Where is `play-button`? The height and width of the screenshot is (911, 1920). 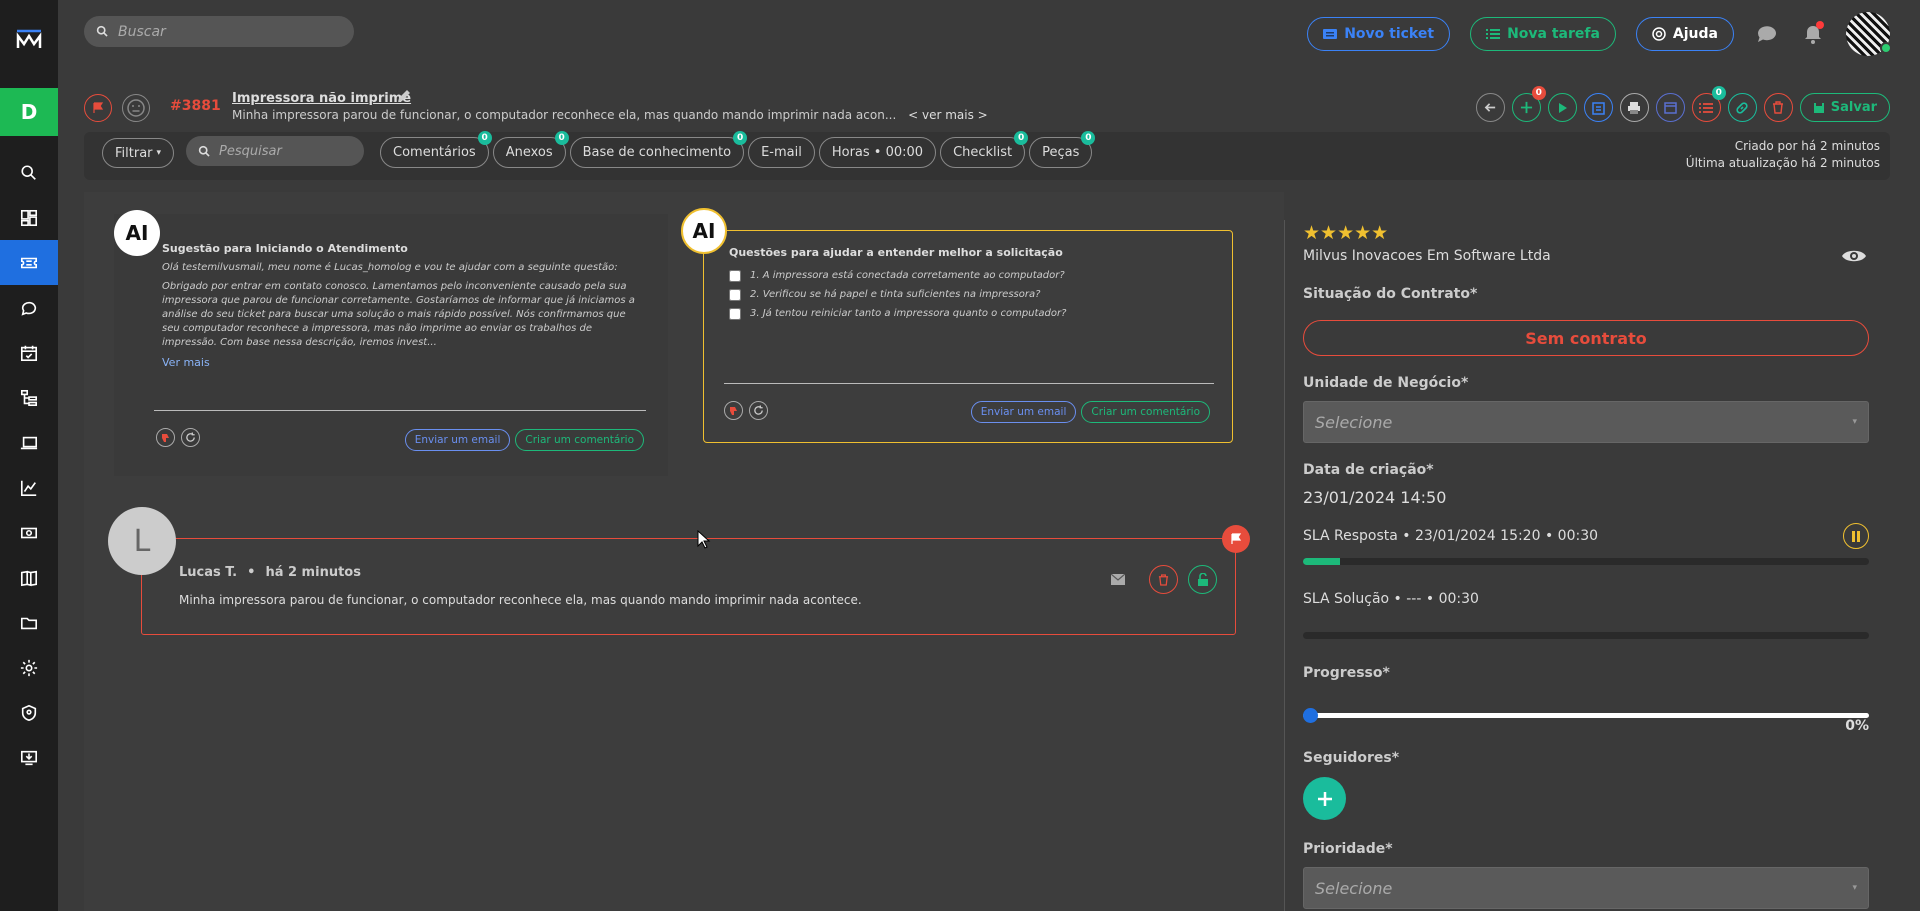
play-button is located at coordinates (1562, 107).